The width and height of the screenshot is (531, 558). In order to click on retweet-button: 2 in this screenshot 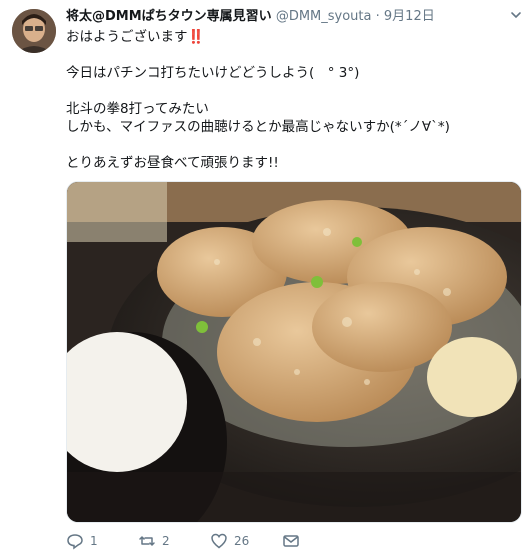, I will do `click(154, 541)`.